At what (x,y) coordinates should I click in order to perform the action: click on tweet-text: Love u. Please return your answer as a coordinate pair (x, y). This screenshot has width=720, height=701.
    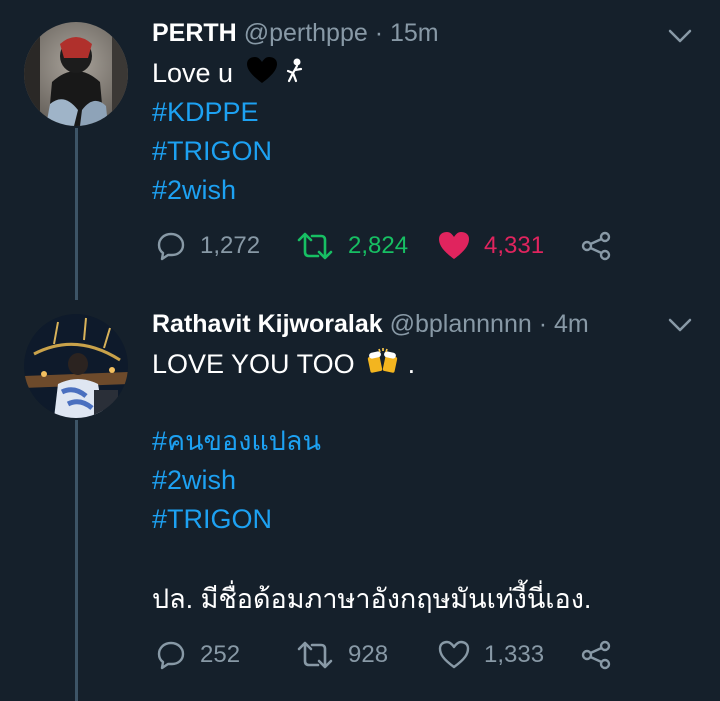
    Looking at the image, I should click on (229, 74).